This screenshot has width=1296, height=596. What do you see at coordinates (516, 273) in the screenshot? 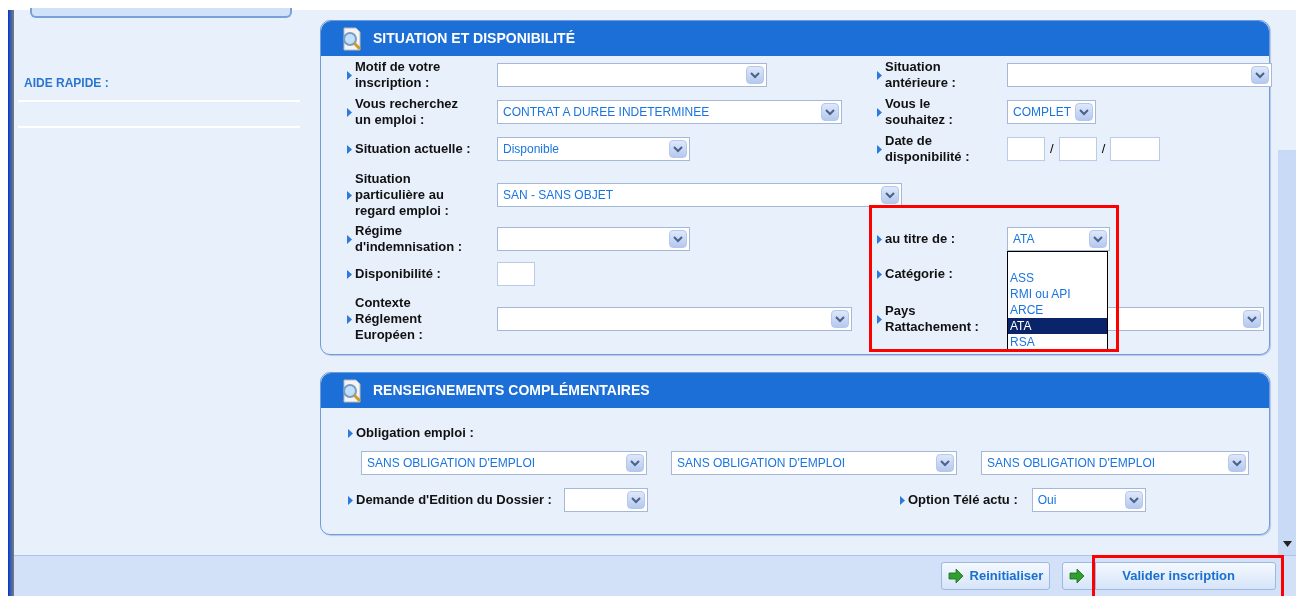
I see `input-field` at bounding box center [516, 273].